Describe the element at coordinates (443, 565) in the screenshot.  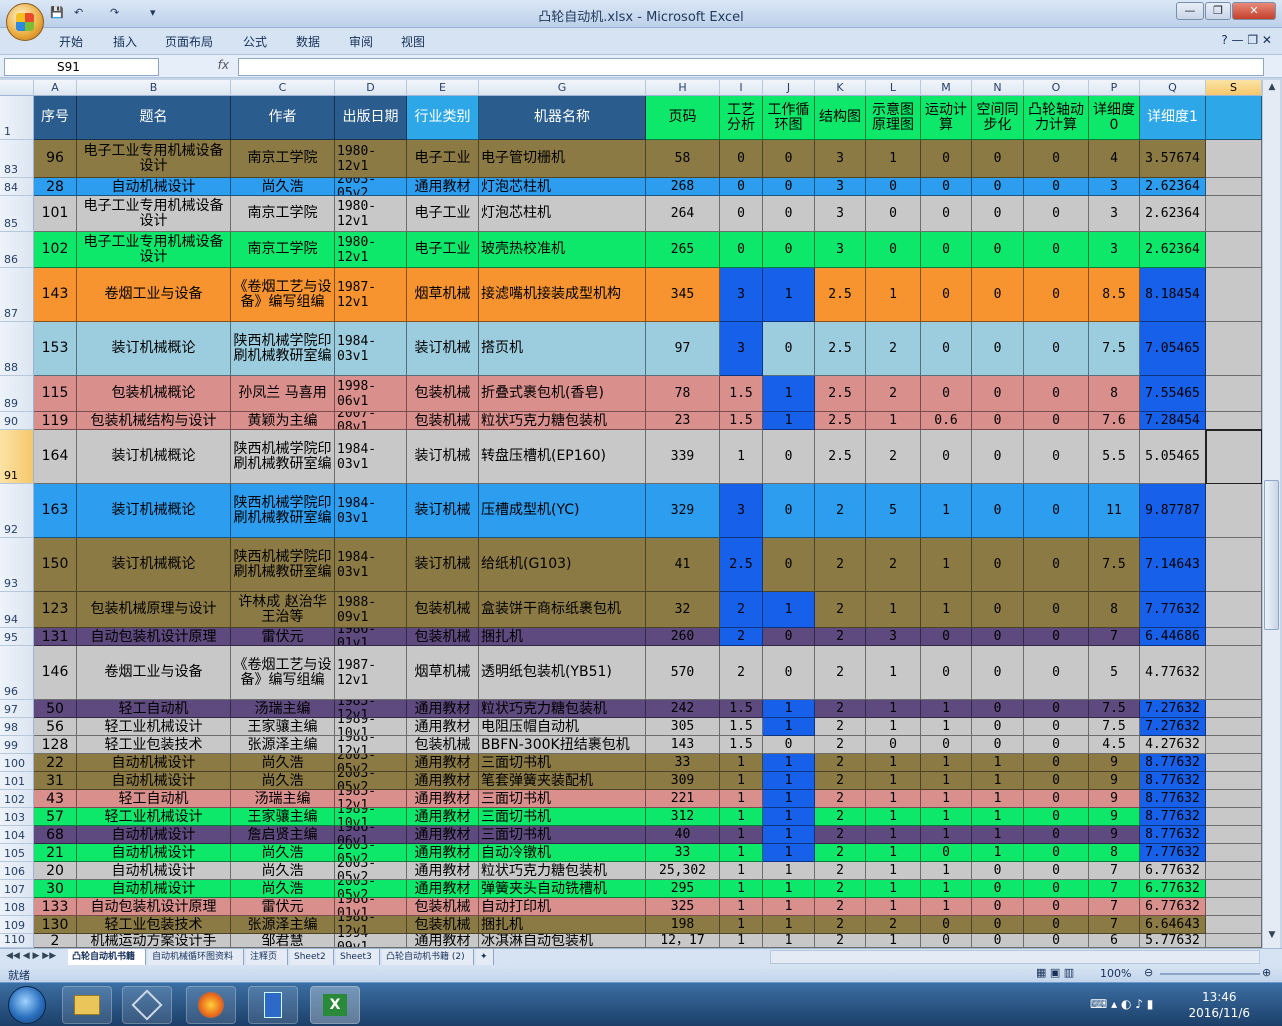
I see `cell-e: 装订机械` at that location.